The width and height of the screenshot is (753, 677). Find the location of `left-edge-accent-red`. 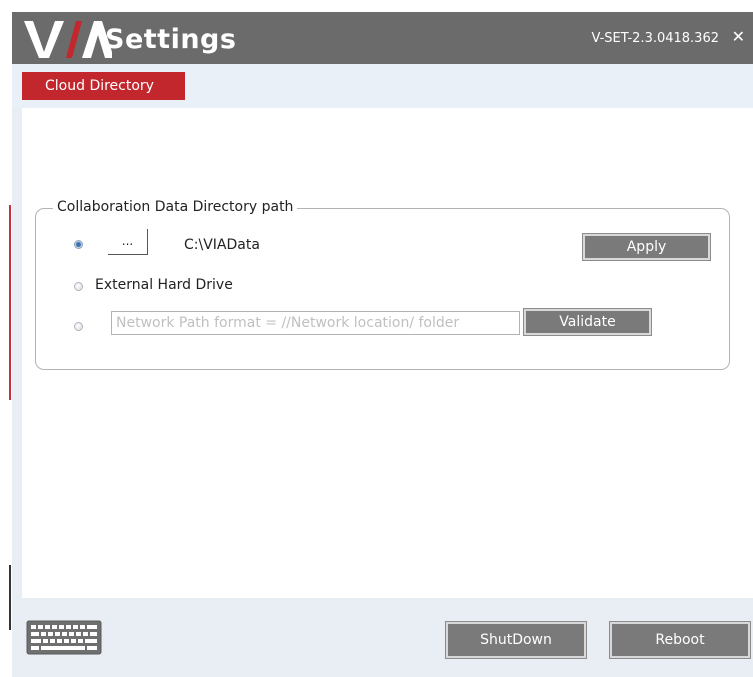

left-edge-accent-red is located at coordinates (10, 302).